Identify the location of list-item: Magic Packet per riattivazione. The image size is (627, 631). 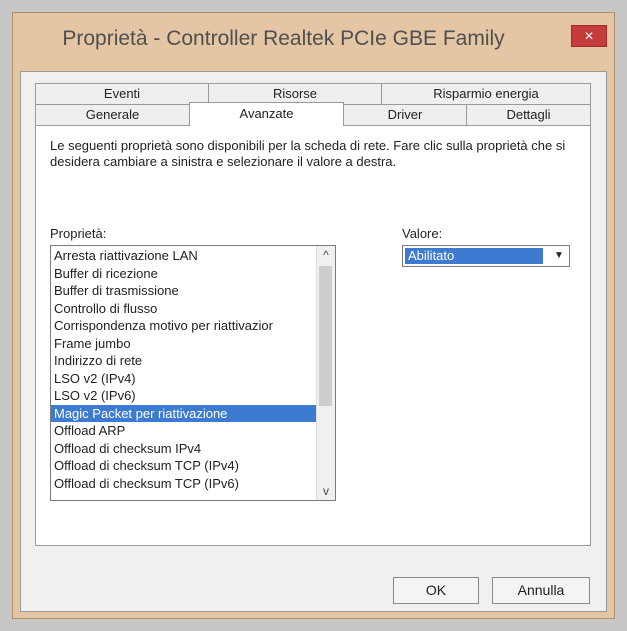
(184, 413).